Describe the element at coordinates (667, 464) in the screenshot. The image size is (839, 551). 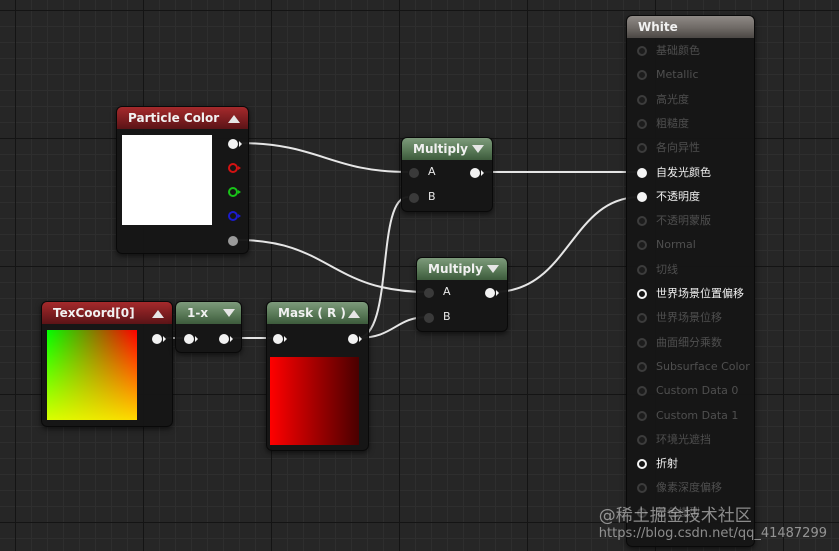
I see `material-input-label: 折射` at that location.